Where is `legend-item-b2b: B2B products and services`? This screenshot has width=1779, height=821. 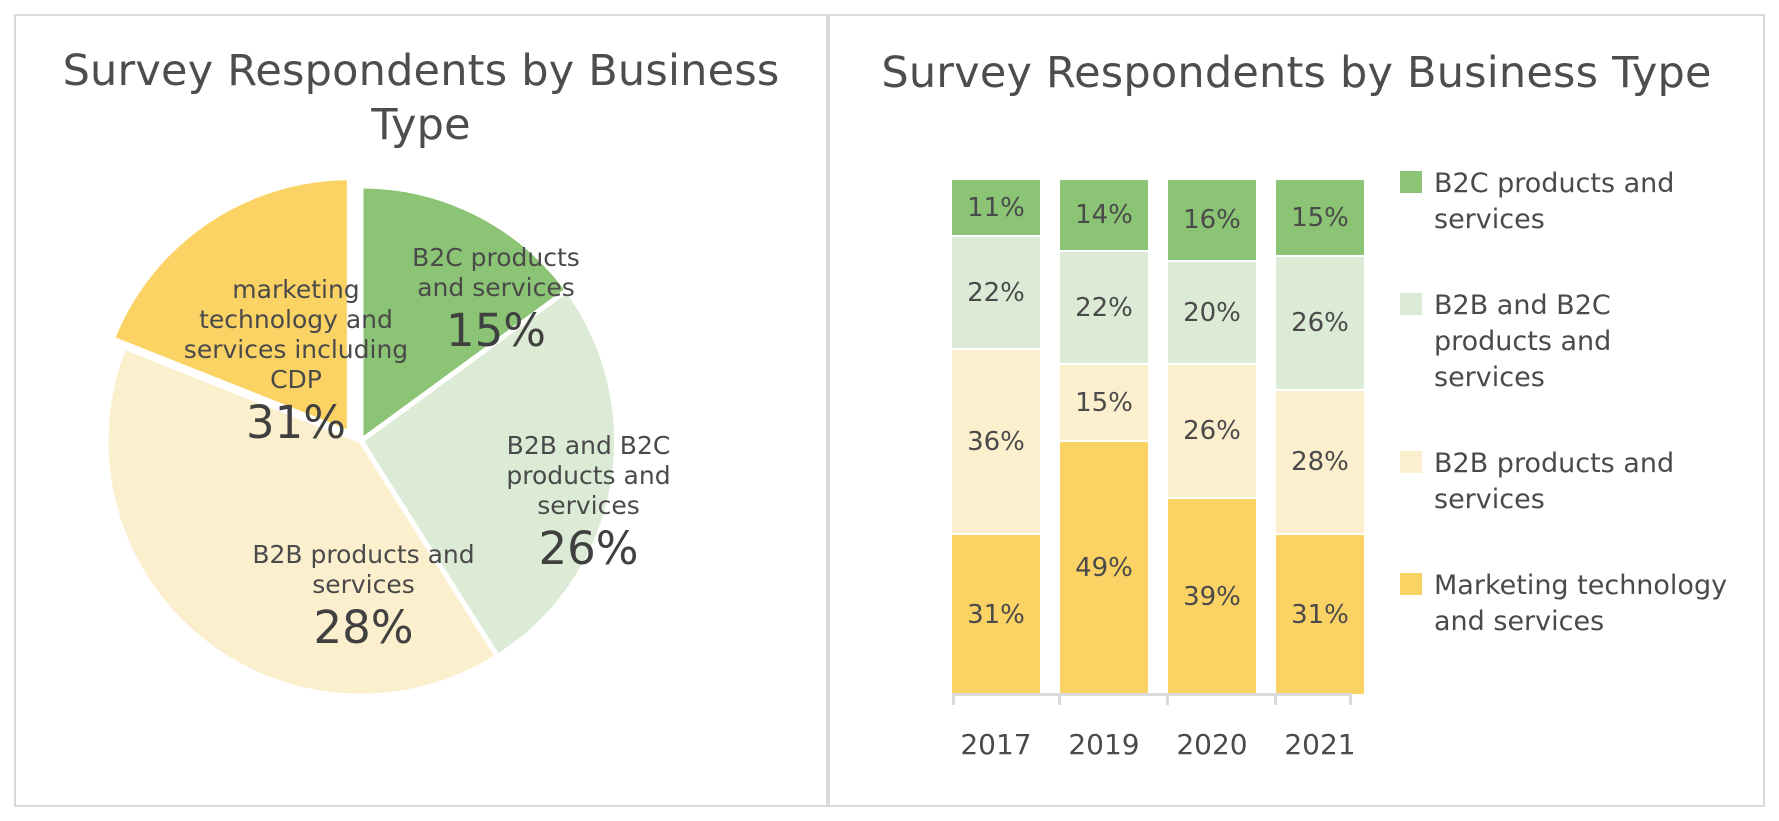
legend-item-b2b: B2B products and services is located at coordinates (1565, 482).